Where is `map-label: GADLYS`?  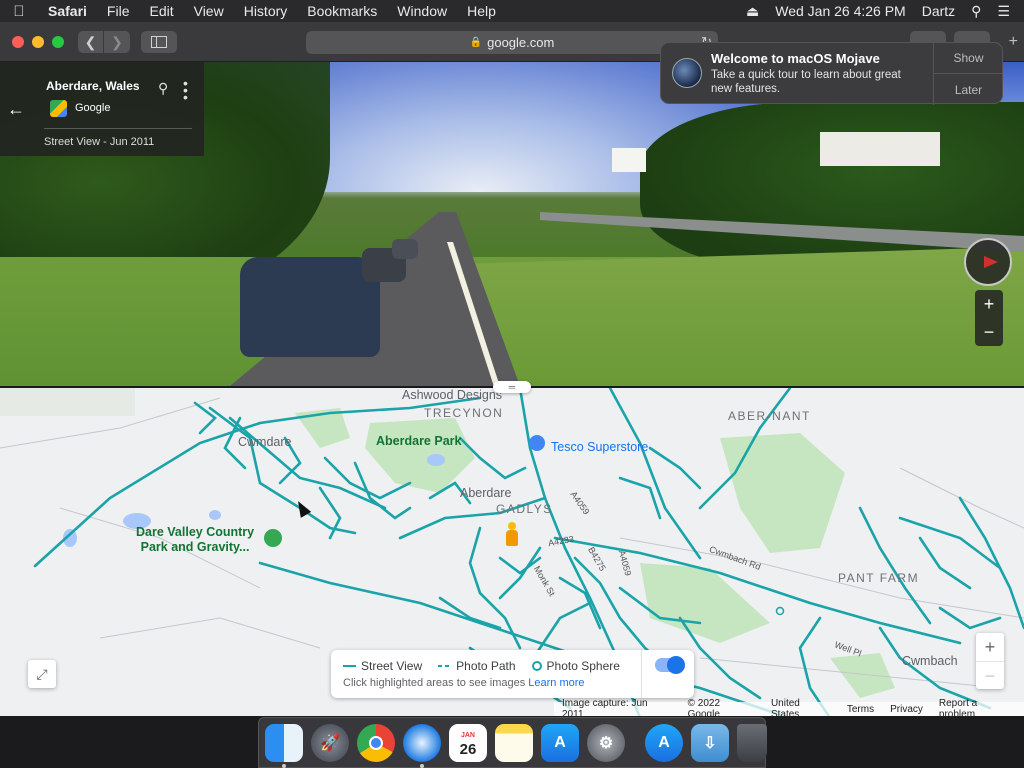
map-label: GADLYS is located at coordinates (524, 509).